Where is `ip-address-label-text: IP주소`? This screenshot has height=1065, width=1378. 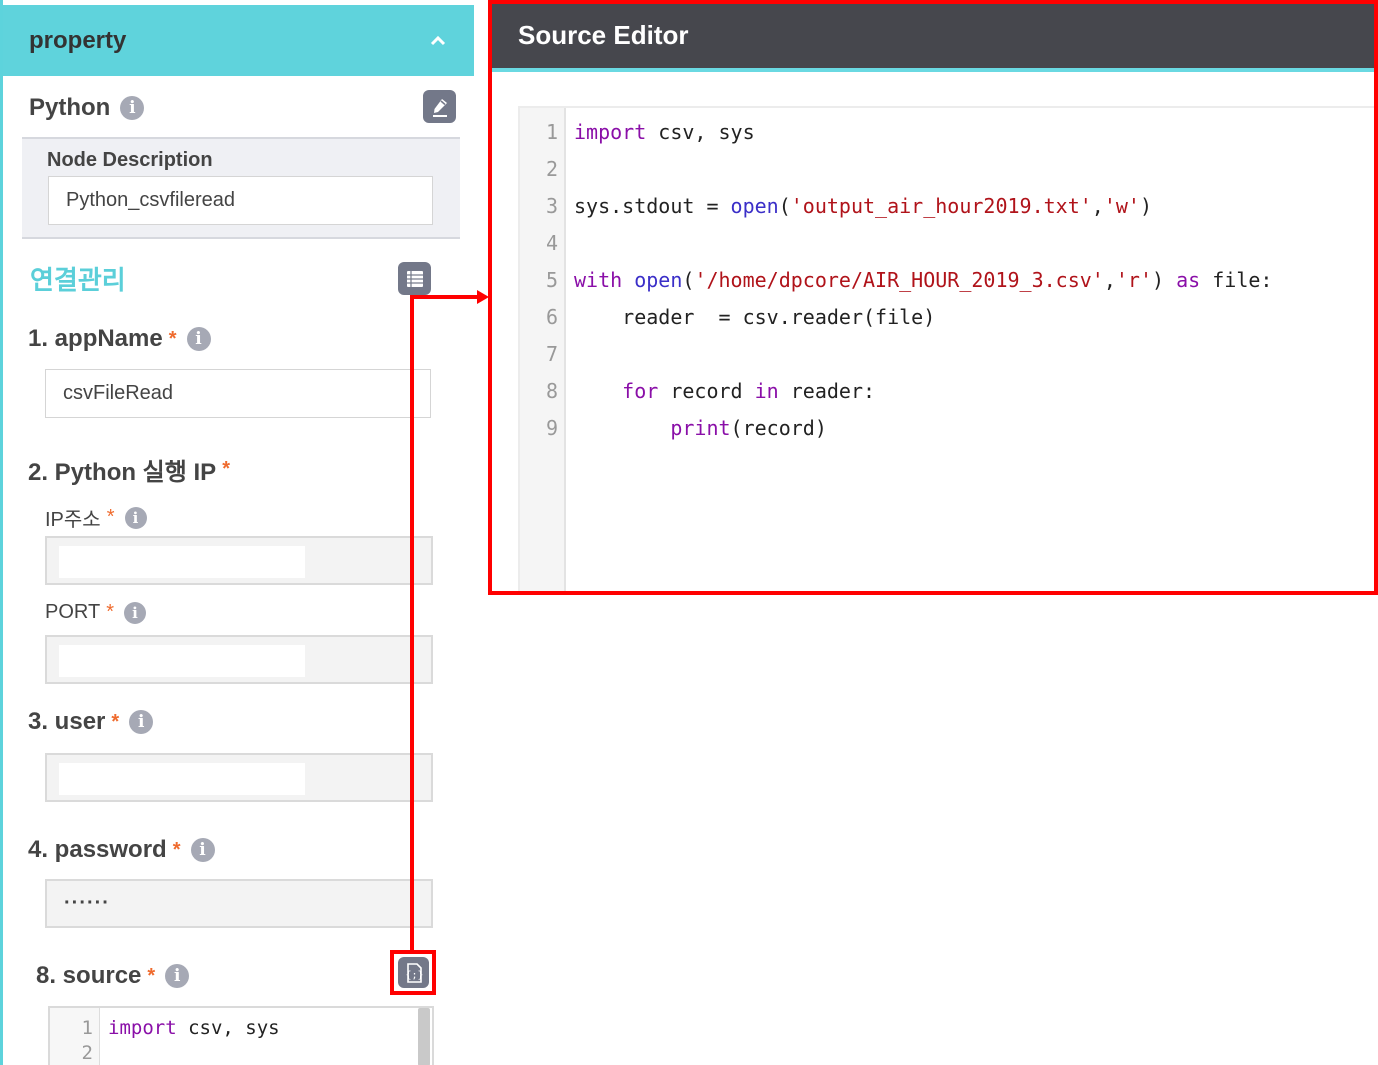
ip-address-label-text: IP주소 is located at coordinates (73, 520).